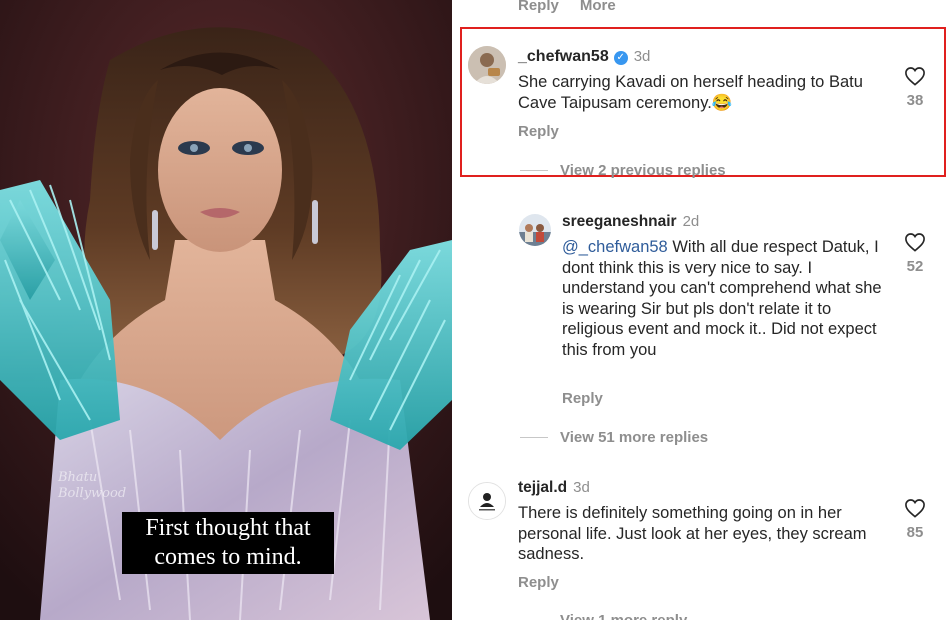 This screenshot has width=950, height=620. I want to click on mention-link: @_chefwan58, so click(615, 247).